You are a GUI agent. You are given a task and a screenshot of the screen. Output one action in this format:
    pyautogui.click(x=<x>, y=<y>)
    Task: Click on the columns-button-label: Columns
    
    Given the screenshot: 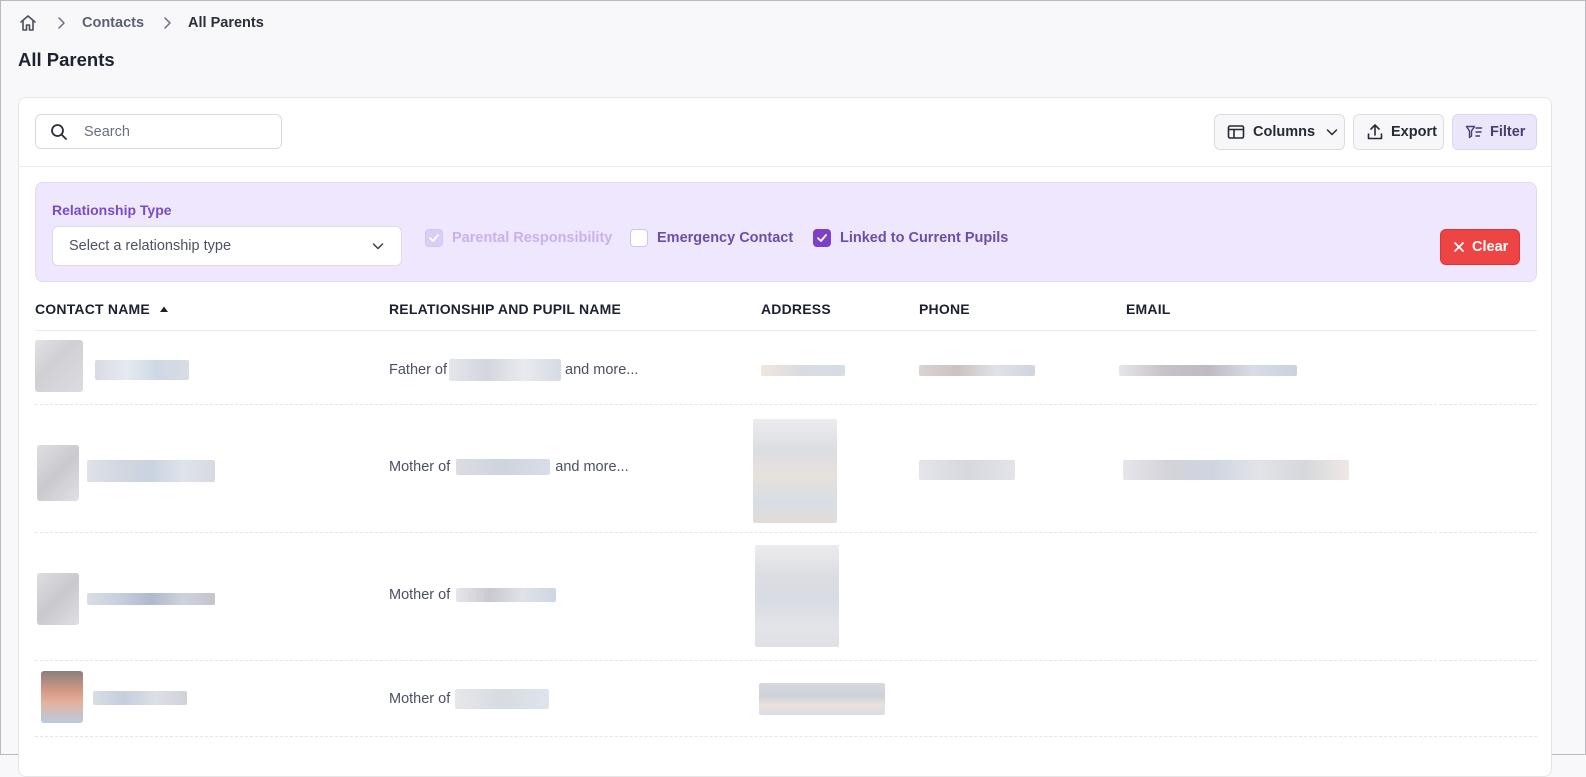 What is the action you would take?
    pyautogui.click(x=1284, y=132)
    